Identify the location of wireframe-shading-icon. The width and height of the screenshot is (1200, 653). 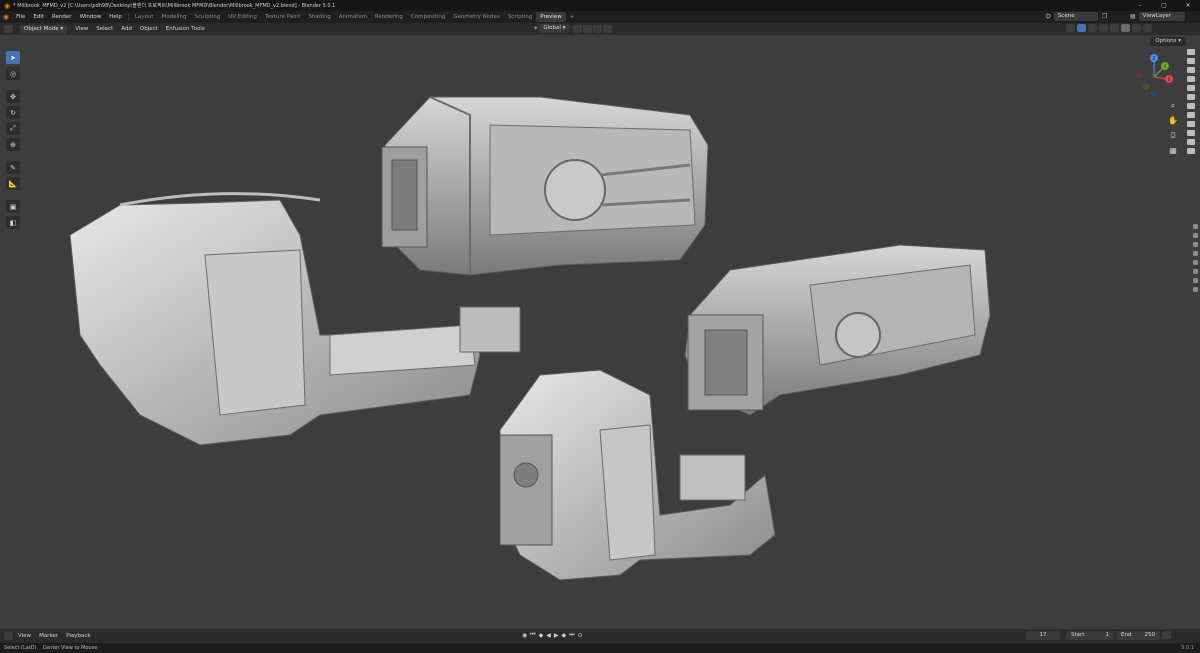
(1114, 28).